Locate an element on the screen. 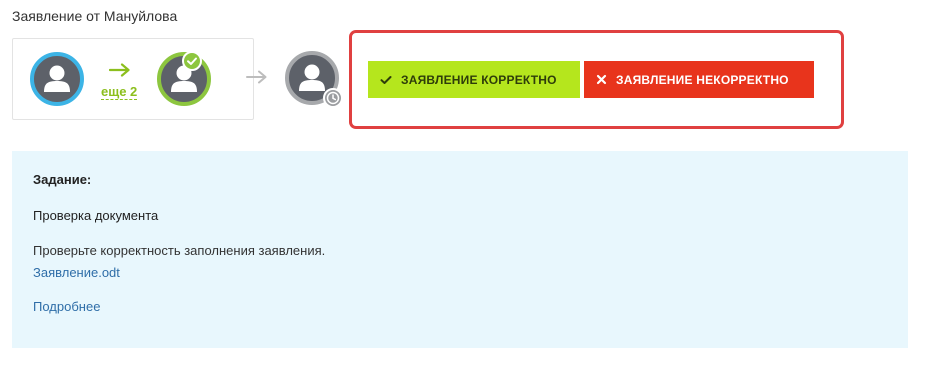 This screenshot has width=941, height=369. approve-button: ЗАЯВЛЕНИЕ КОРРЕКТНО is located at coordinates (474, 79).